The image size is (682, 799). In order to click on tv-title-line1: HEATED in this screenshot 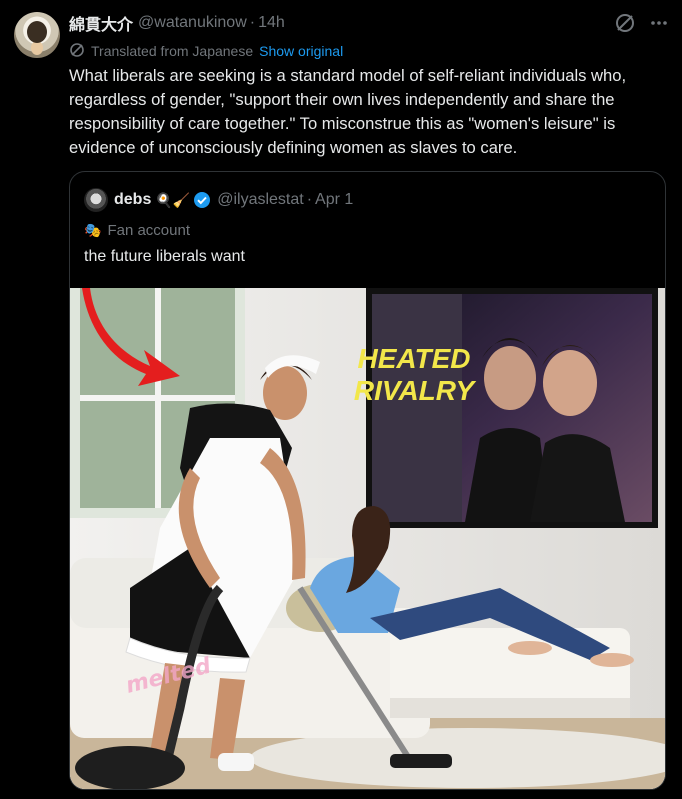, I will do `click(413, 358)`.